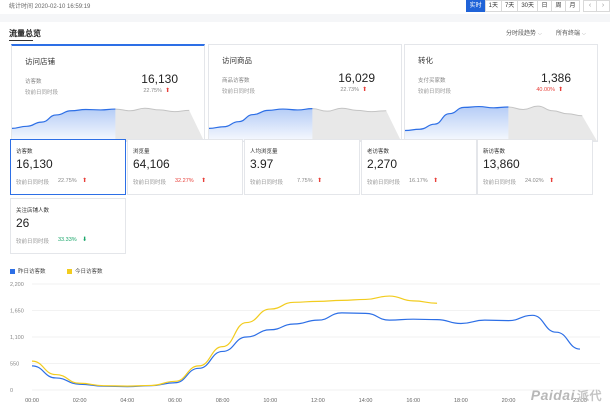 The width and height of the screenshot is (610, 410). I want to click on metric-card-returning-visitors: 老访客数 2,270 较前日同时段 16.17% ⬆, so click(419, 167).